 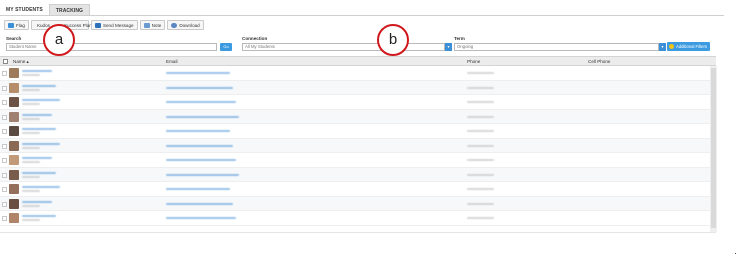 What do you see at coordinates (691, 46) in the screenshot?
I see `additional-filters-label: Additional Filters` at bounding box center [691, 46].